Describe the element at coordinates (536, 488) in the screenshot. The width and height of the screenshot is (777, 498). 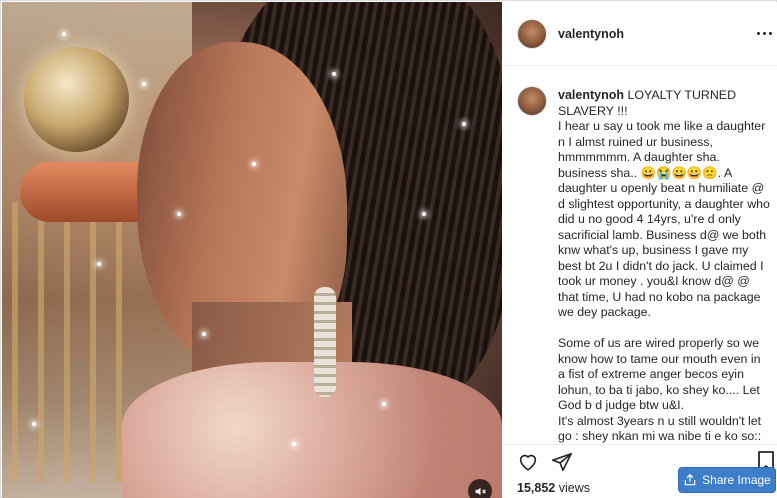
I see `views-number: 15,852` at that location.